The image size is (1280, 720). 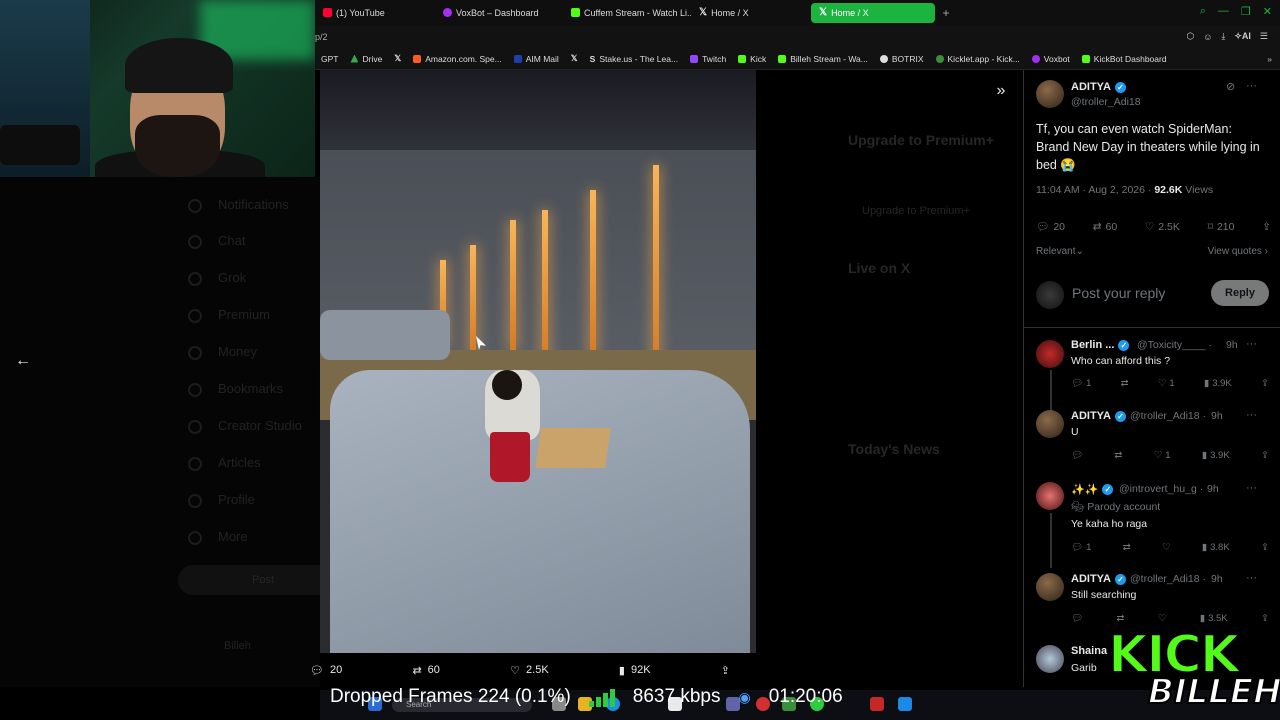 I want to click on post-author: ADITYA ✓, so click(x=1098, y=87).